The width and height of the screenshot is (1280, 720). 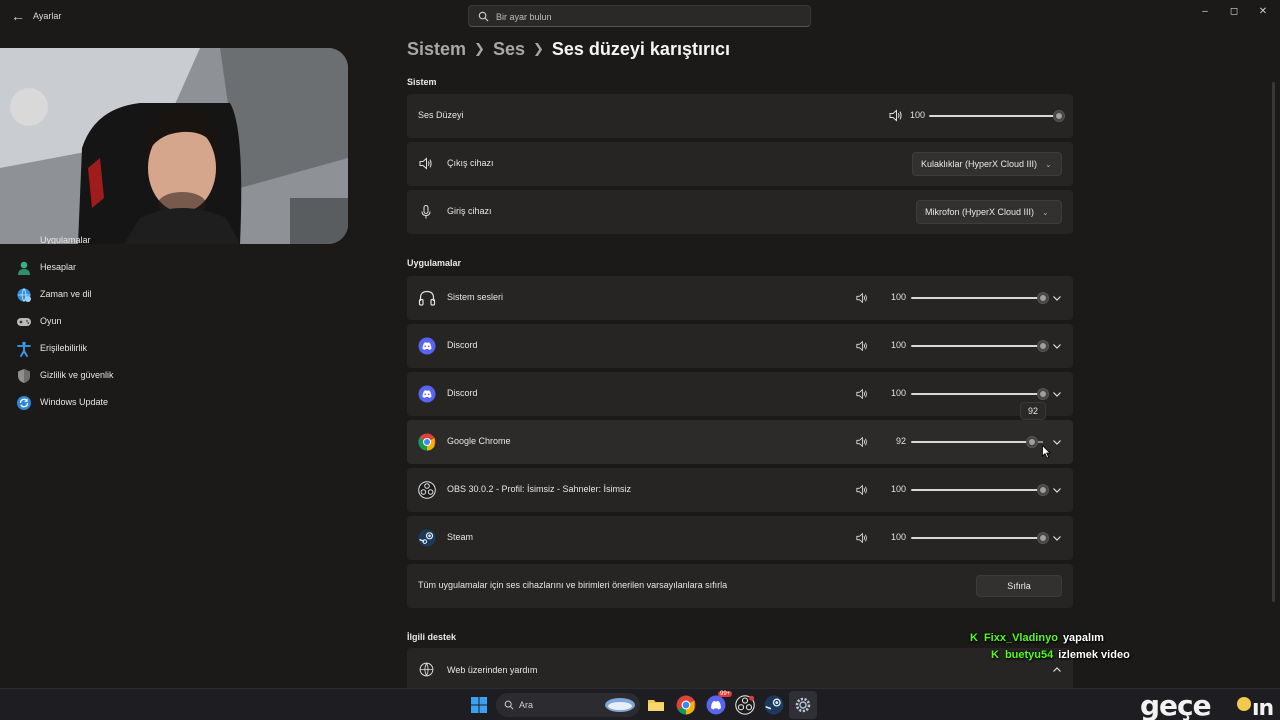 What do you see at coordinates (24, 322) in the screenshot?
I see `gamepad-icon` at bounding box center [24, 322].